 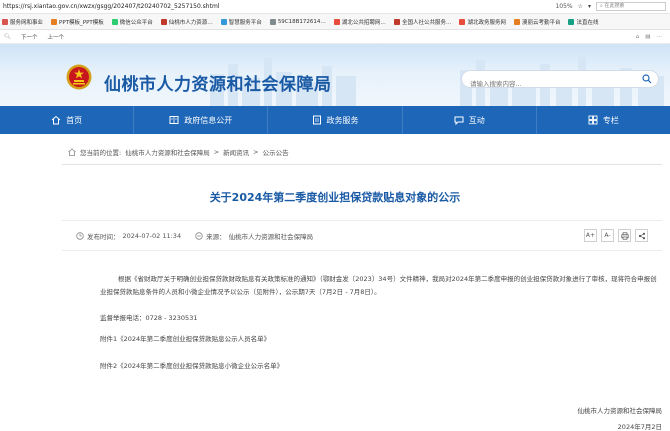 What do you see at coordinates (7, 37) in the screenshot?
I see `find-input-icon: 🔍︎` at bounding box center [7, 37].